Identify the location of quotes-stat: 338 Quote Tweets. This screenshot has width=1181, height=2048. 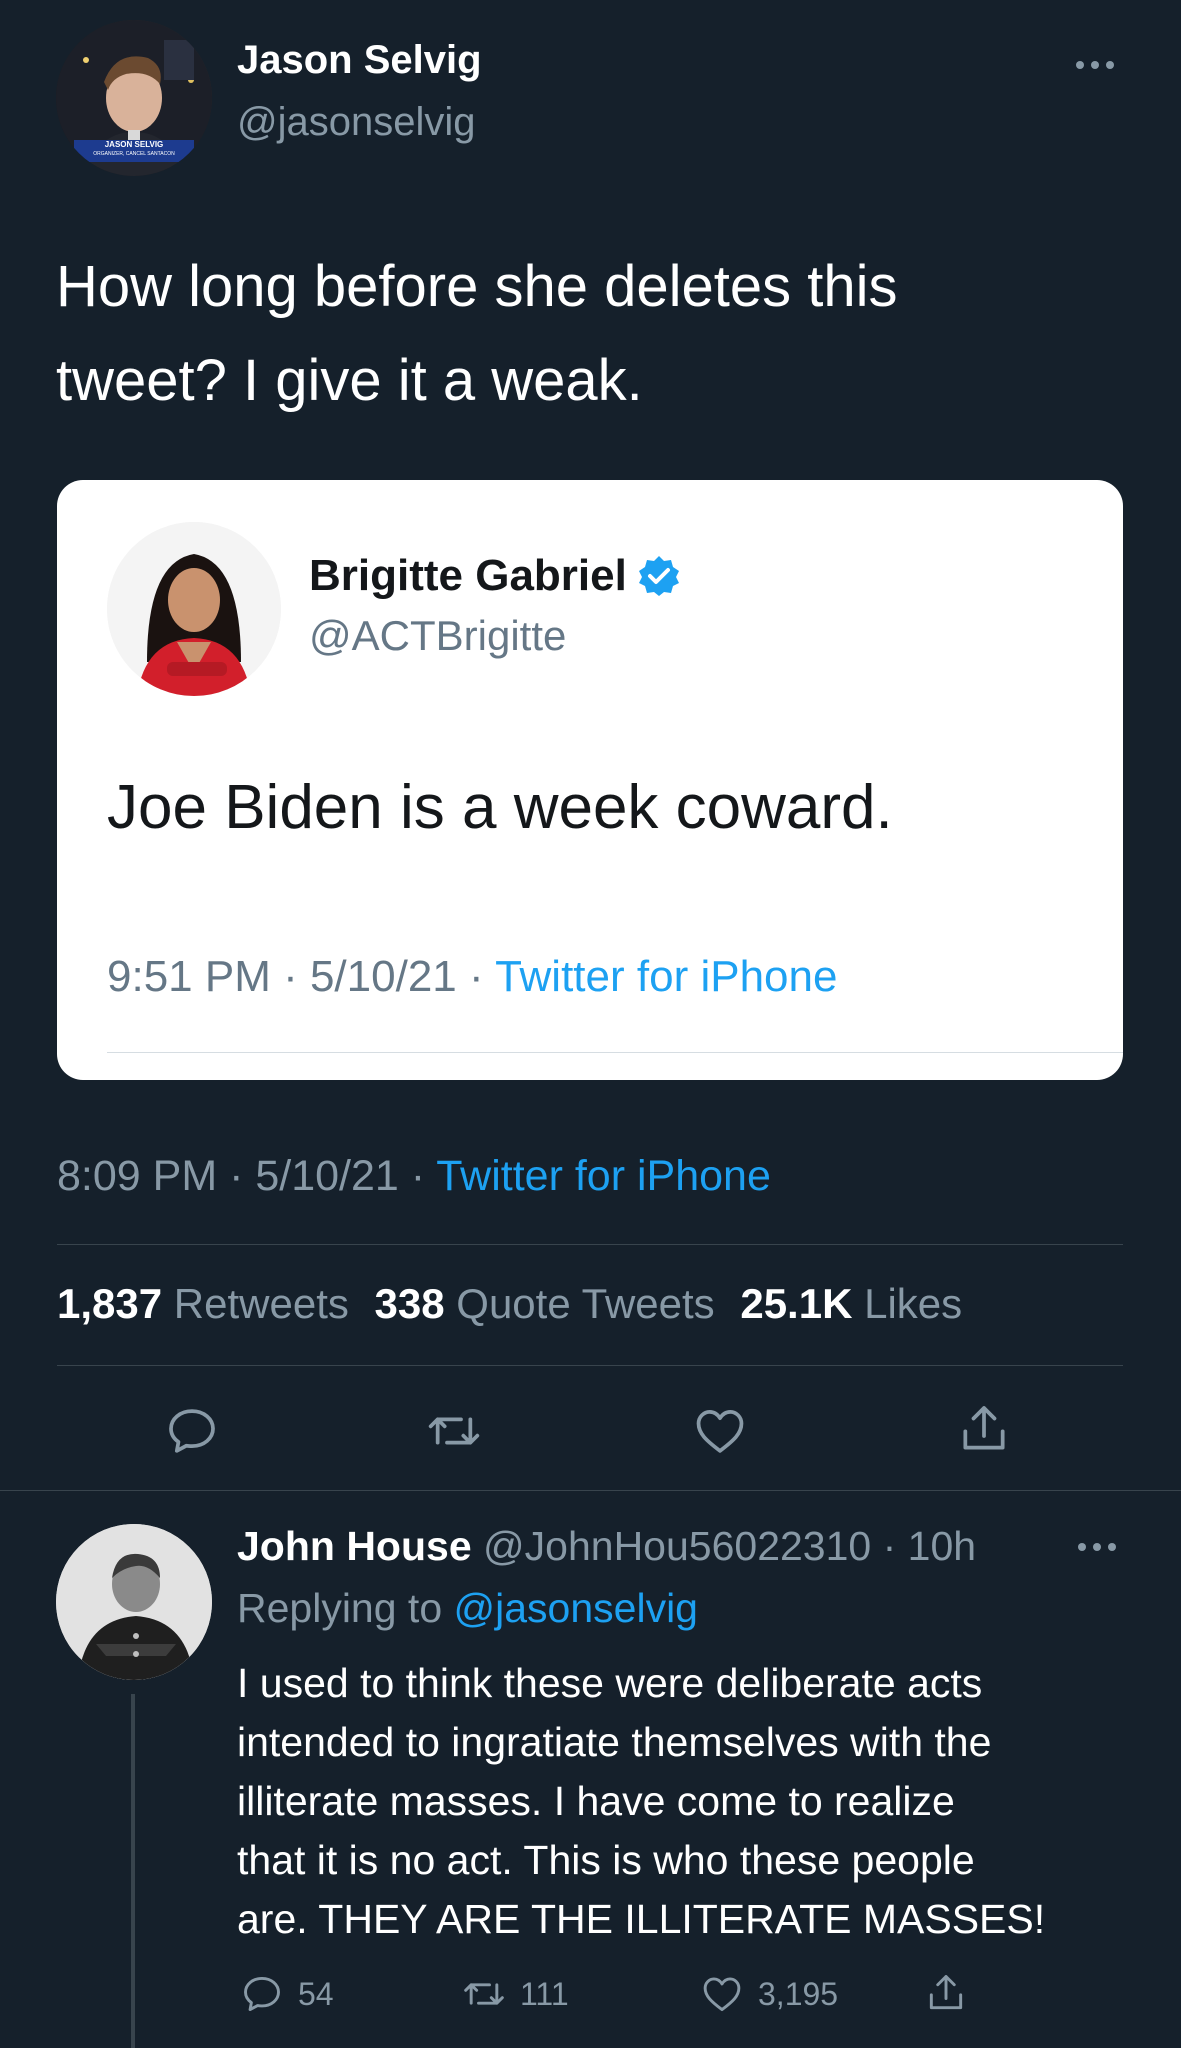
(551, 1303).